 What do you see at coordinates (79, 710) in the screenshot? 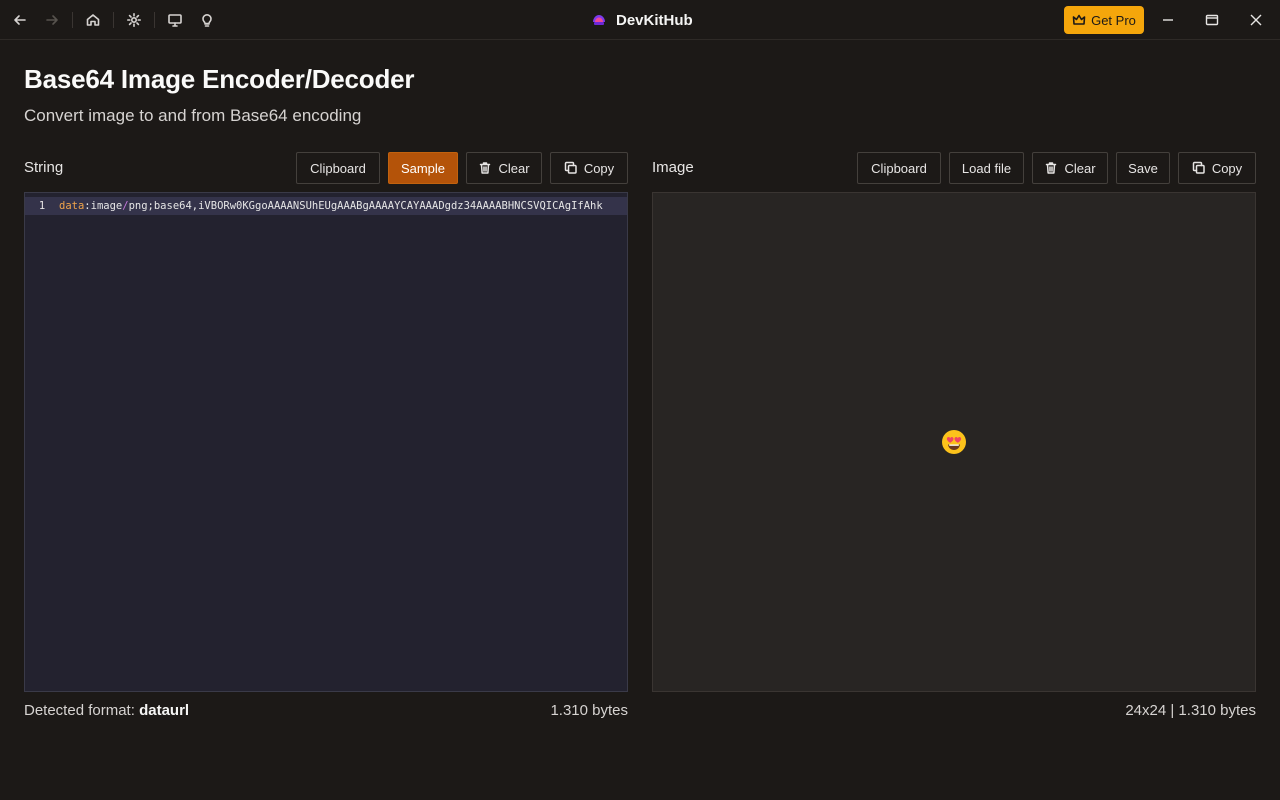
I see `detected-format-label: Detected format:` at bounding box center [79, 710].